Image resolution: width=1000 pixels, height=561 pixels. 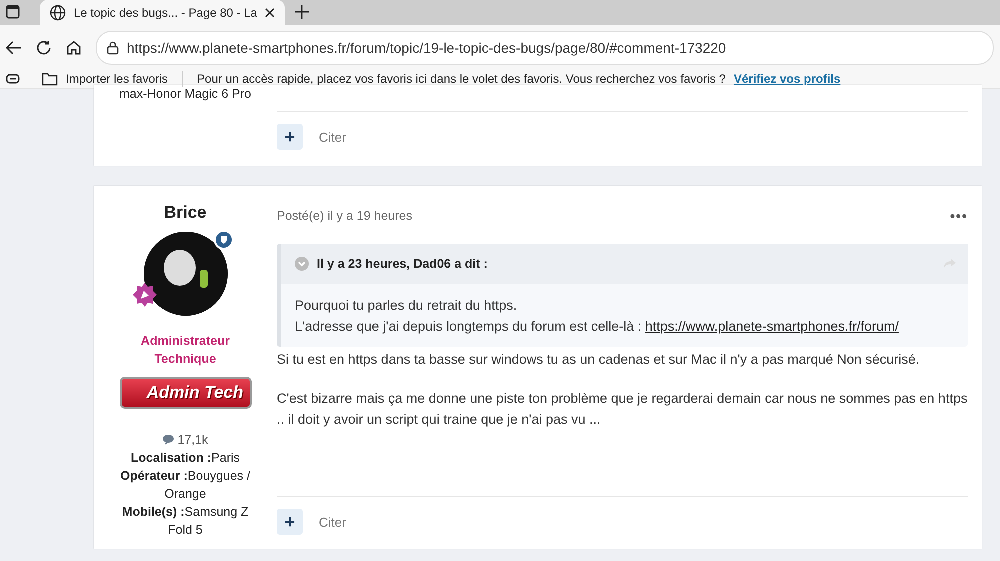 I want to click on shield-icon, so click(x=224, y=240).